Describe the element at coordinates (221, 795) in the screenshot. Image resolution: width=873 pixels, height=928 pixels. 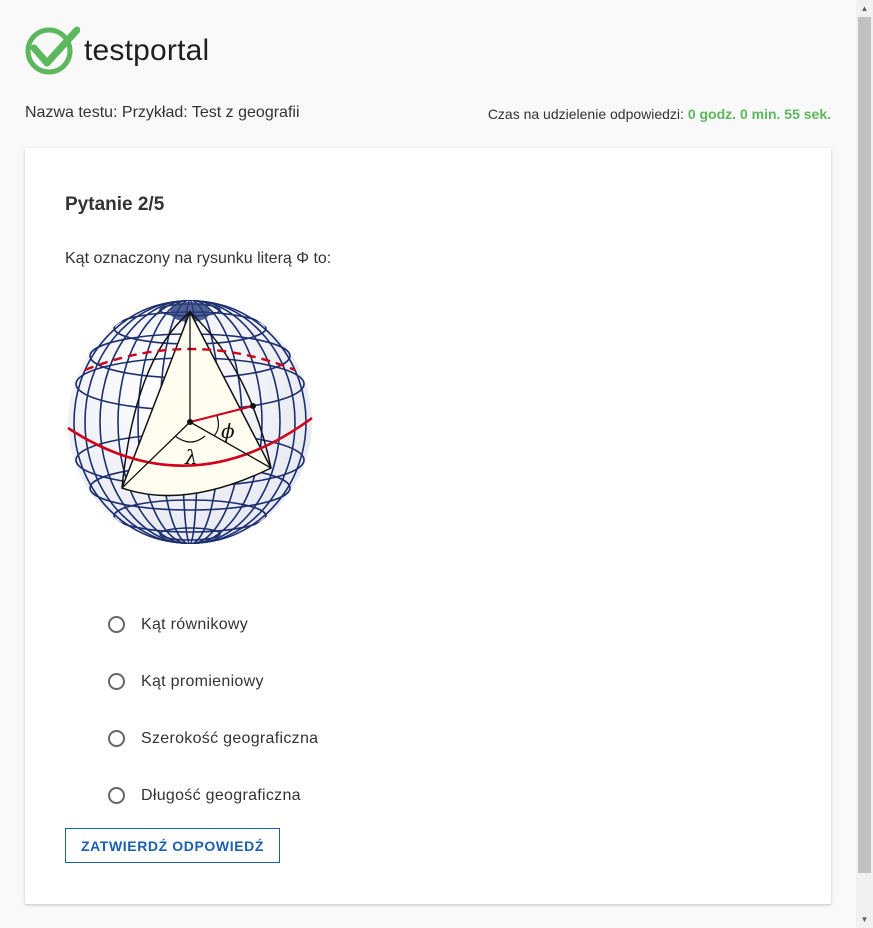
I see `answer-label: Długość geograficzna` at that location.